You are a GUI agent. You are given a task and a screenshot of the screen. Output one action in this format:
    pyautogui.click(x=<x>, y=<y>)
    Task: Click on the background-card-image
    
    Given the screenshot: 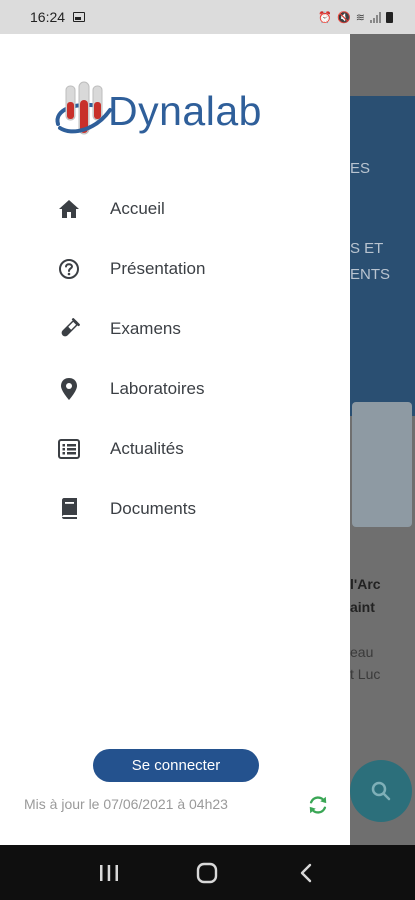 What is the action you would take?
    pyautogui.click(x=382, y=464)
    